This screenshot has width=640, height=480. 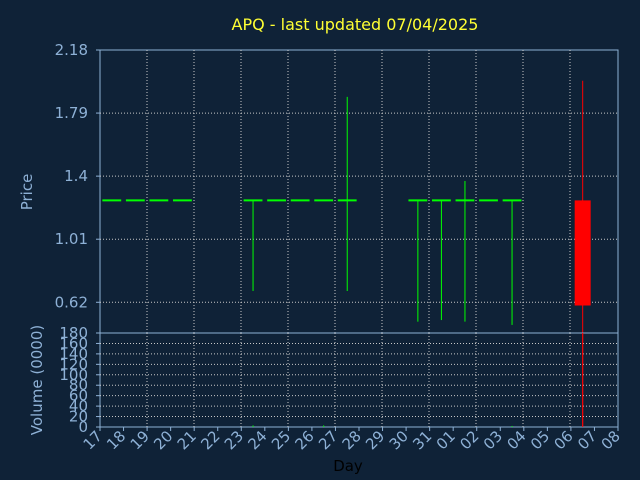 I want to click on price-tick-label: 1.4, so click(x=76, y=176).